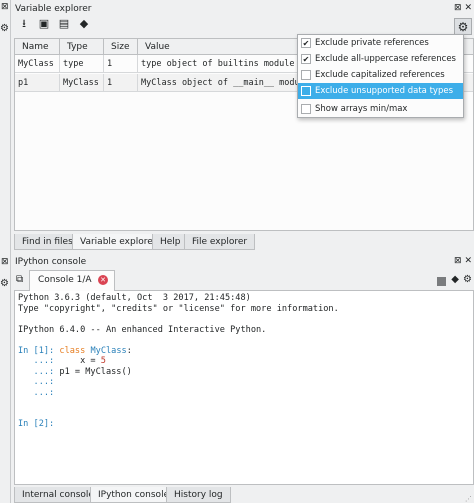  Describe the element at coordinates (47, 242) in the screenshot. I see `tab-find-in-files: Find in files` at that location.